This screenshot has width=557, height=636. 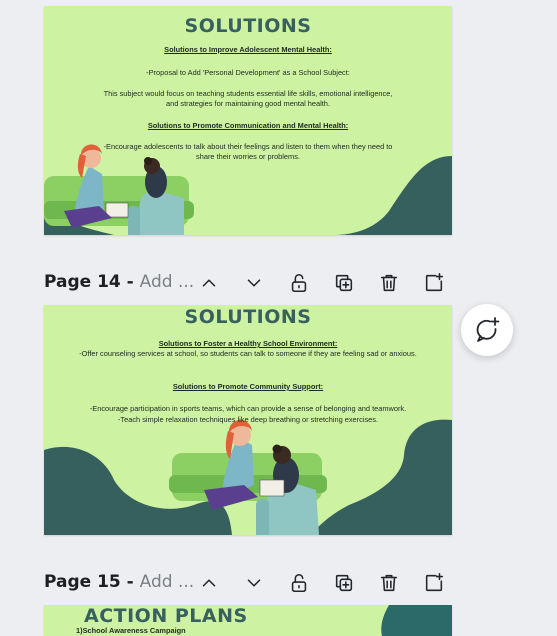 I want to click on add-comment-button, so click(x=487, y=330).